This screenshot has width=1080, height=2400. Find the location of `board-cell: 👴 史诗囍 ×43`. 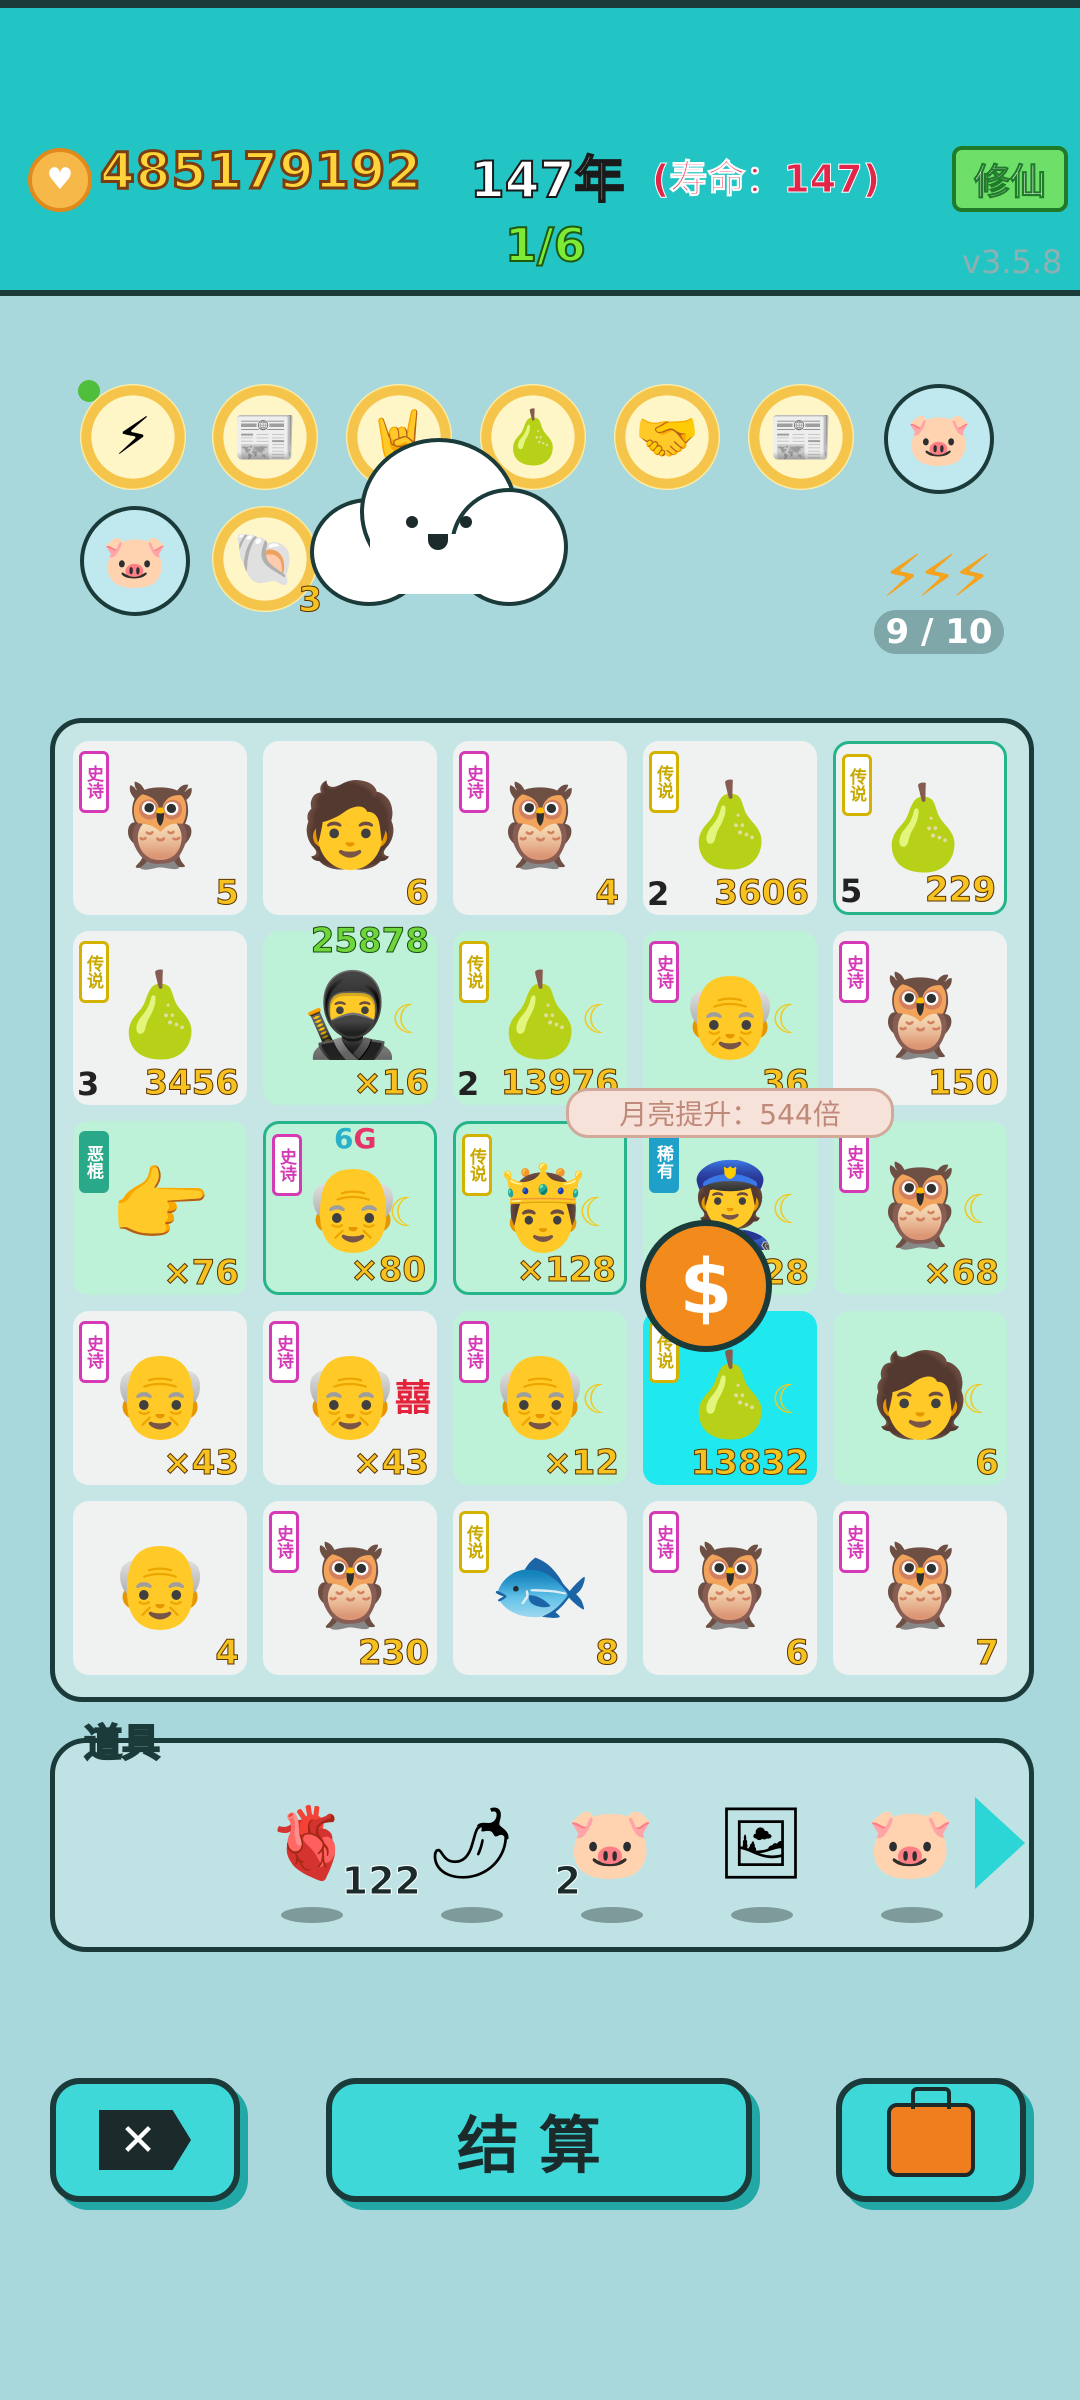

board-cell: 👴 史诗囍 ×43 is located at coordinates (350, 1398).